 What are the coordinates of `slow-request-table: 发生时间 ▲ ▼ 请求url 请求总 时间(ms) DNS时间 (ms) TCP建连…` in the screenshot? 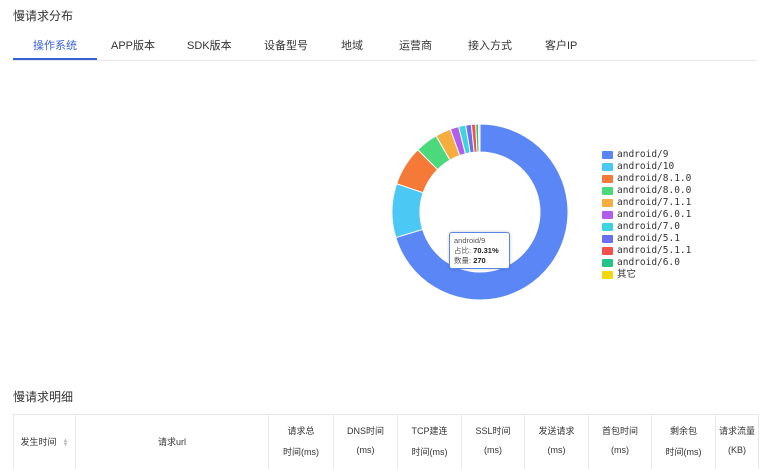 It's located at (386, 441).